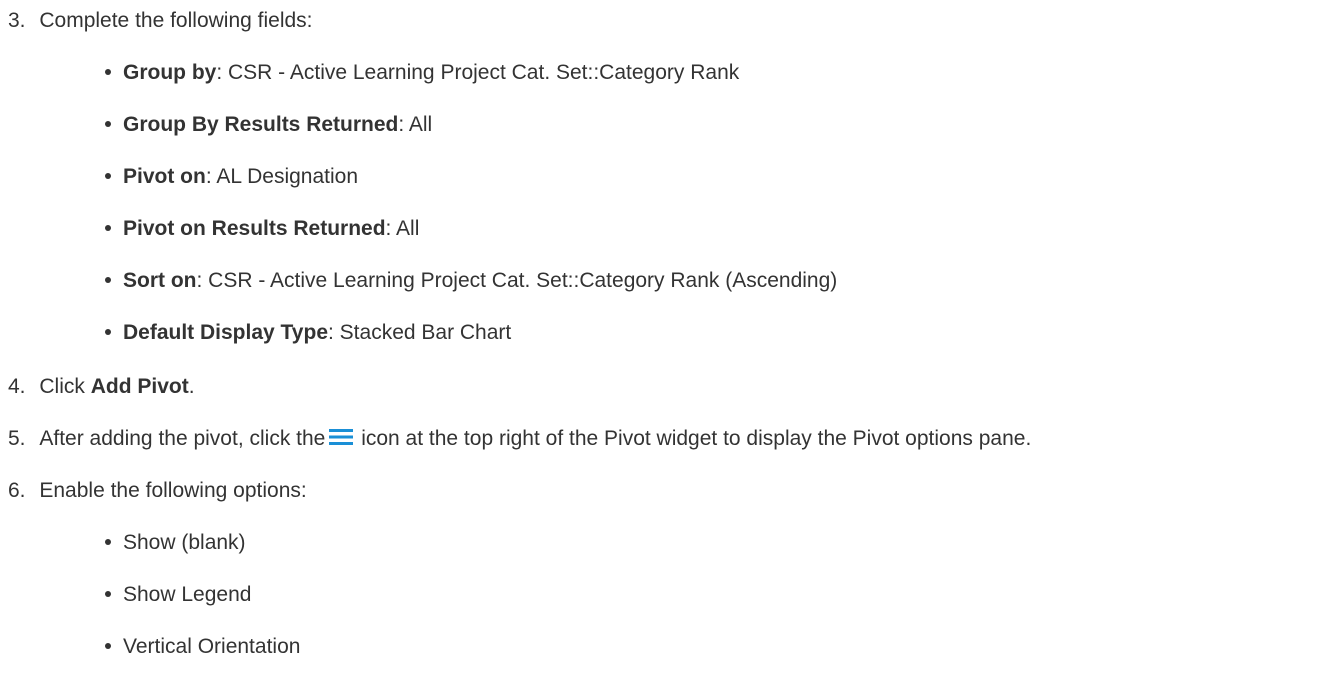  Describe the element at coordinates (17, 438) in the screenshot. I see `step-number: 5.` at that location.